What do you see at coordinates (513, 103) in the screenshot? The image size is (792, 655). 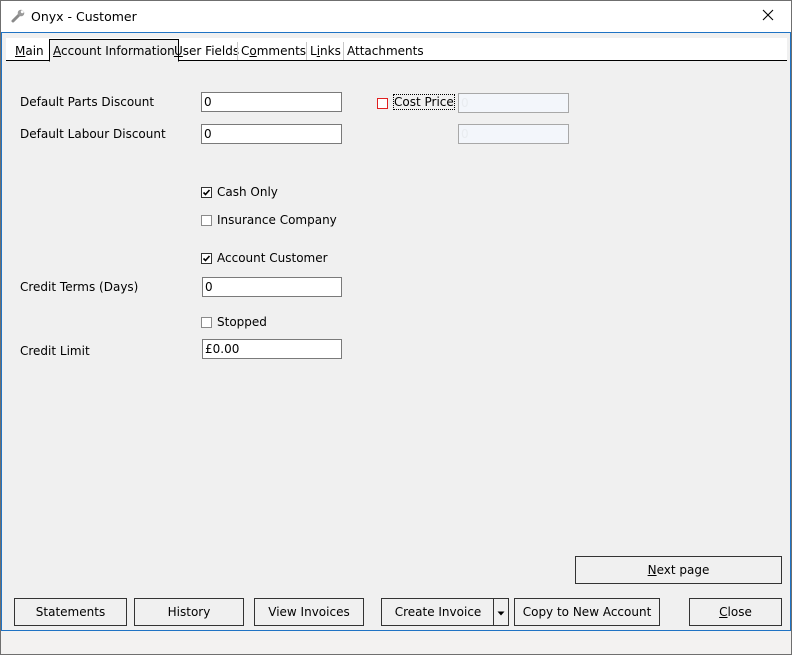 I see `cost-price-parts-field: 0` at bounding box center [513, 103].